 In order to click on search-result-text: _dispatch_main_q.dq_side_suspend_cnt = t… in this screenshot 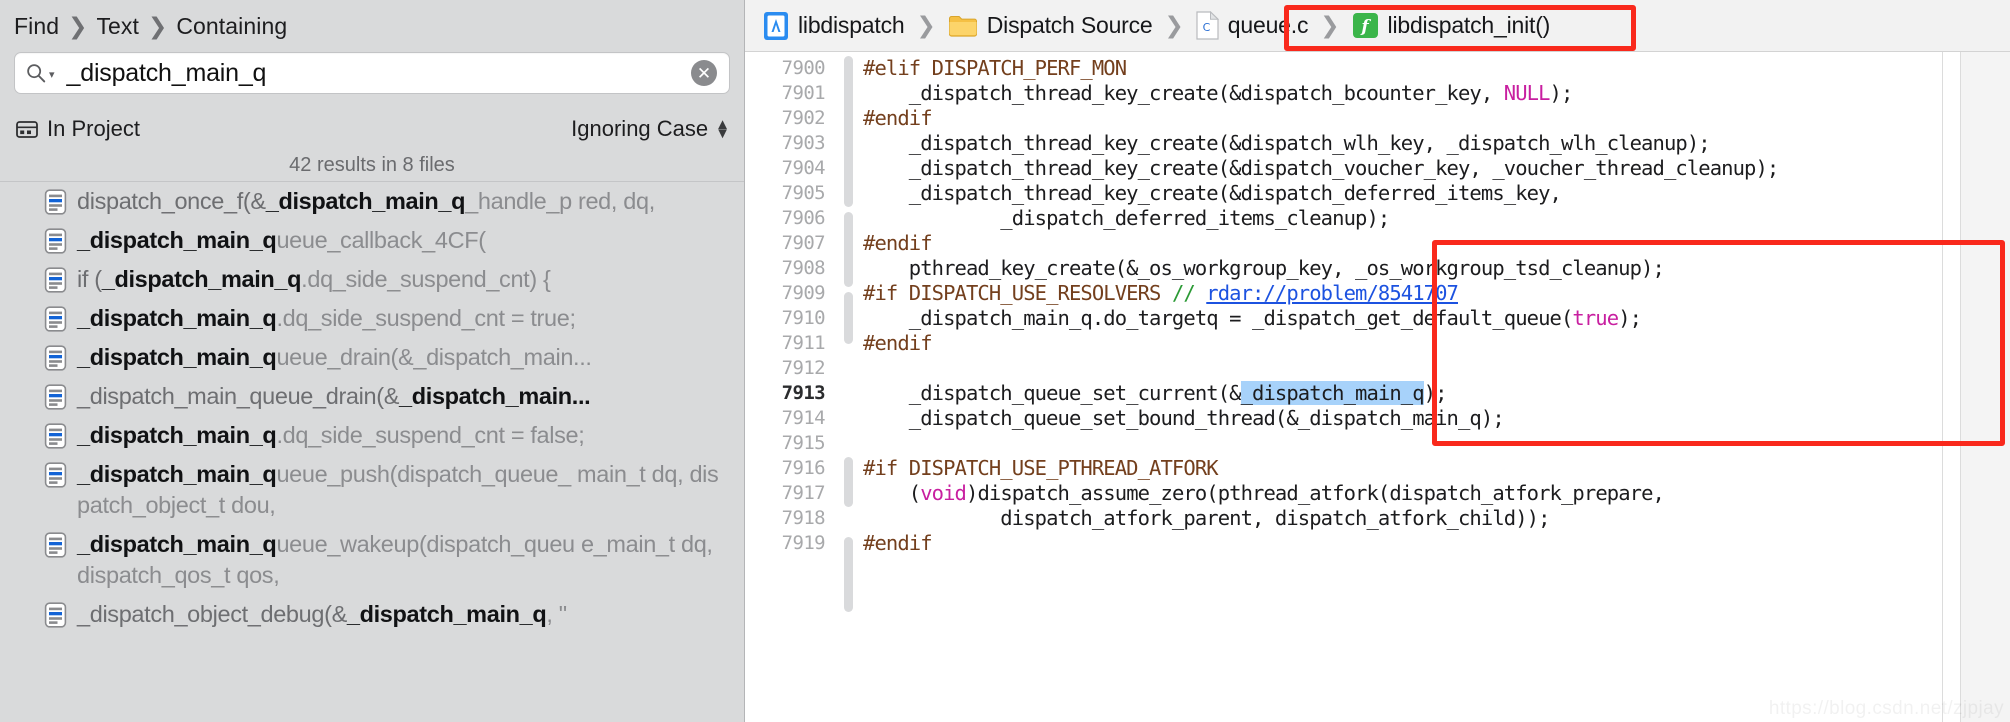, I will do `click(326, 318)`.